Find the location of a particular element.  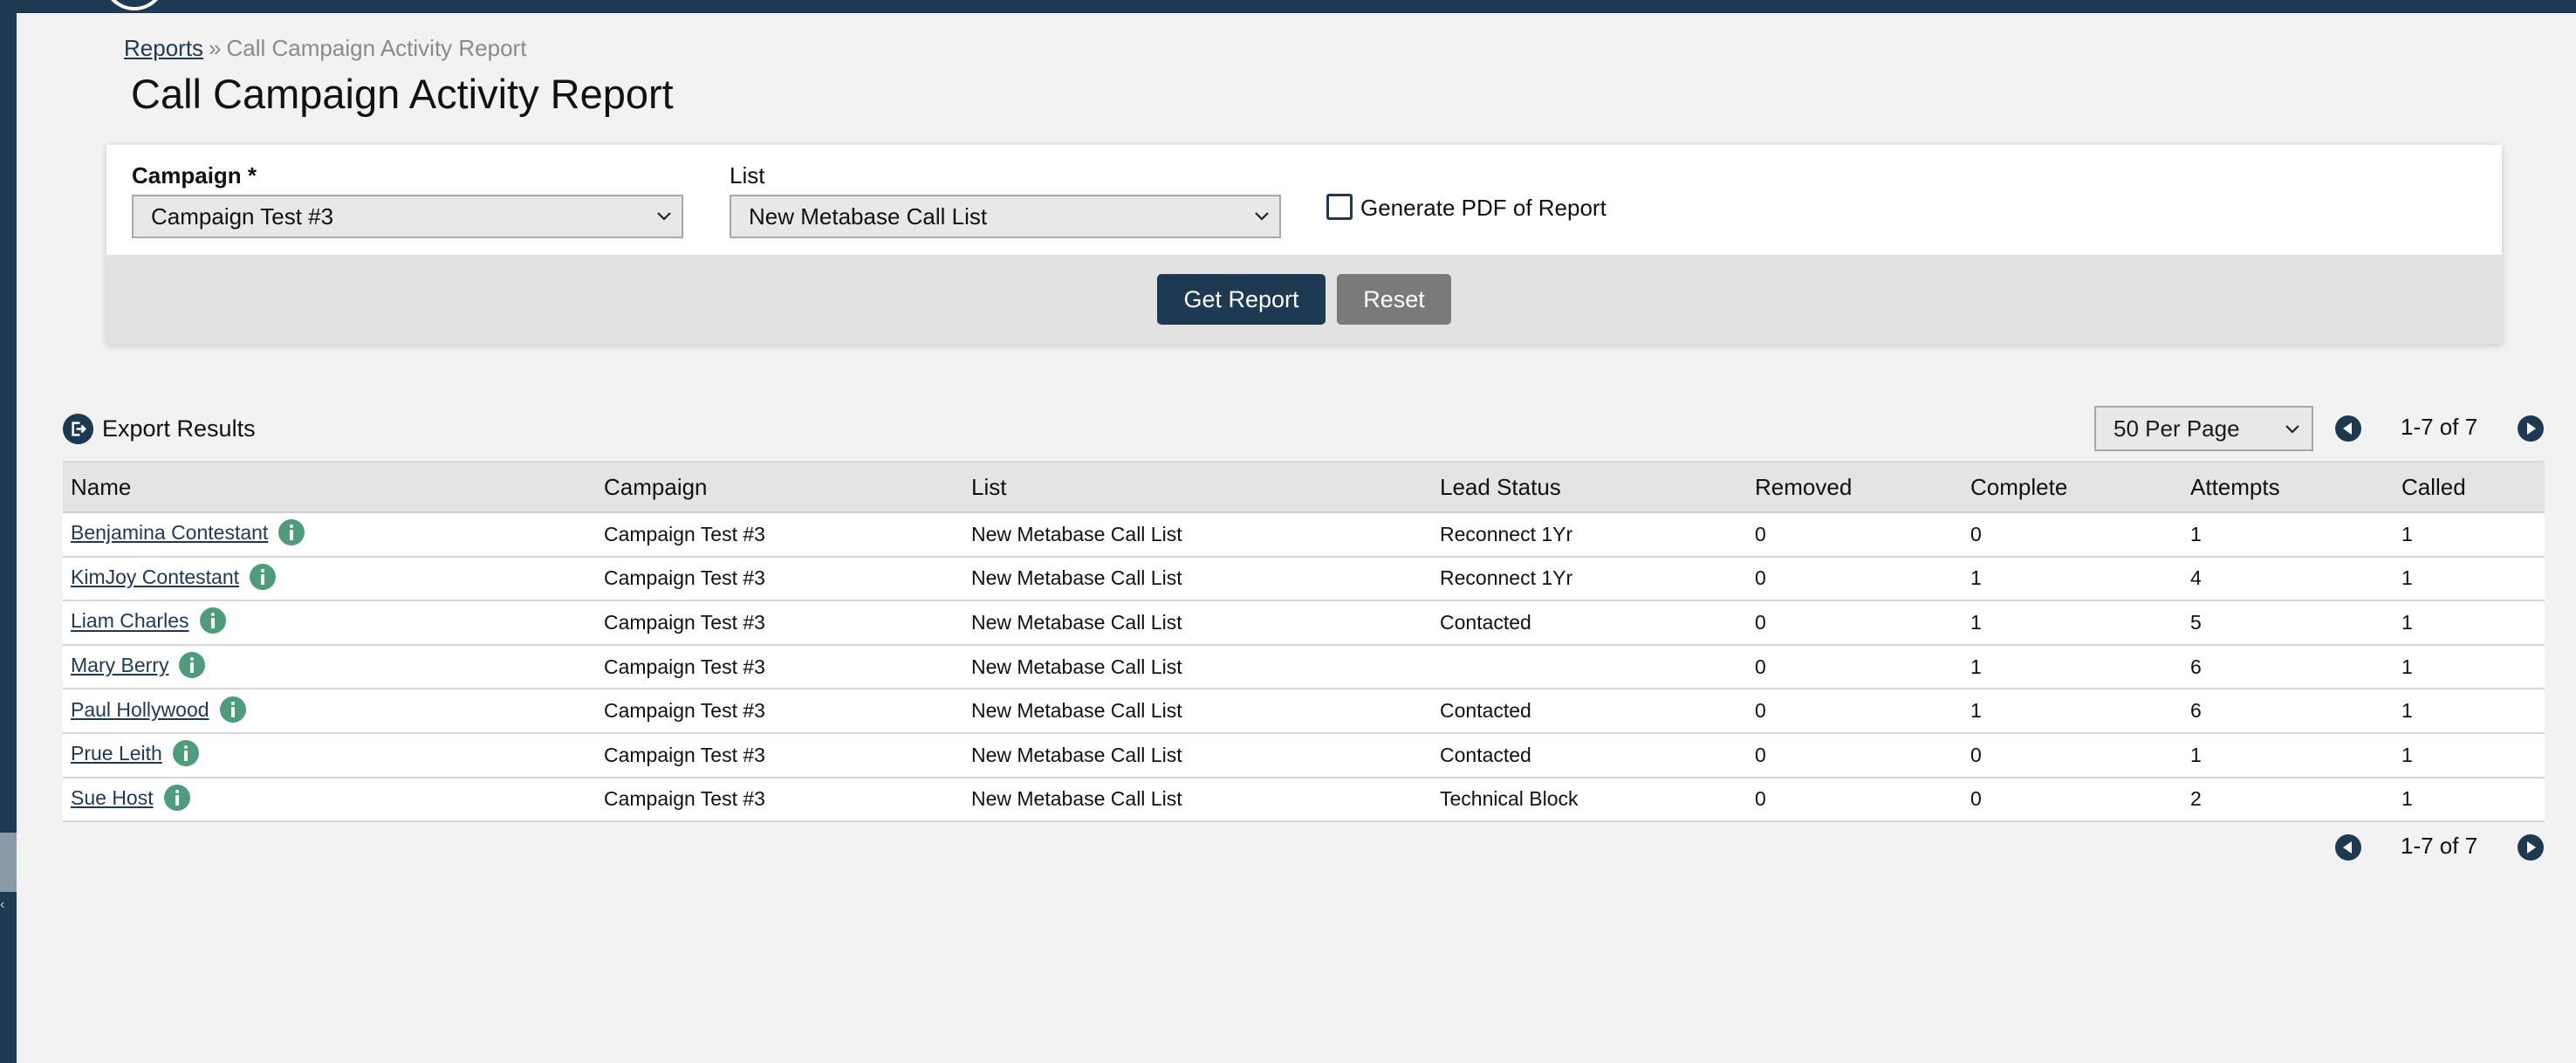

get-report-button: Get Report is located at coordinates (1242, 299).